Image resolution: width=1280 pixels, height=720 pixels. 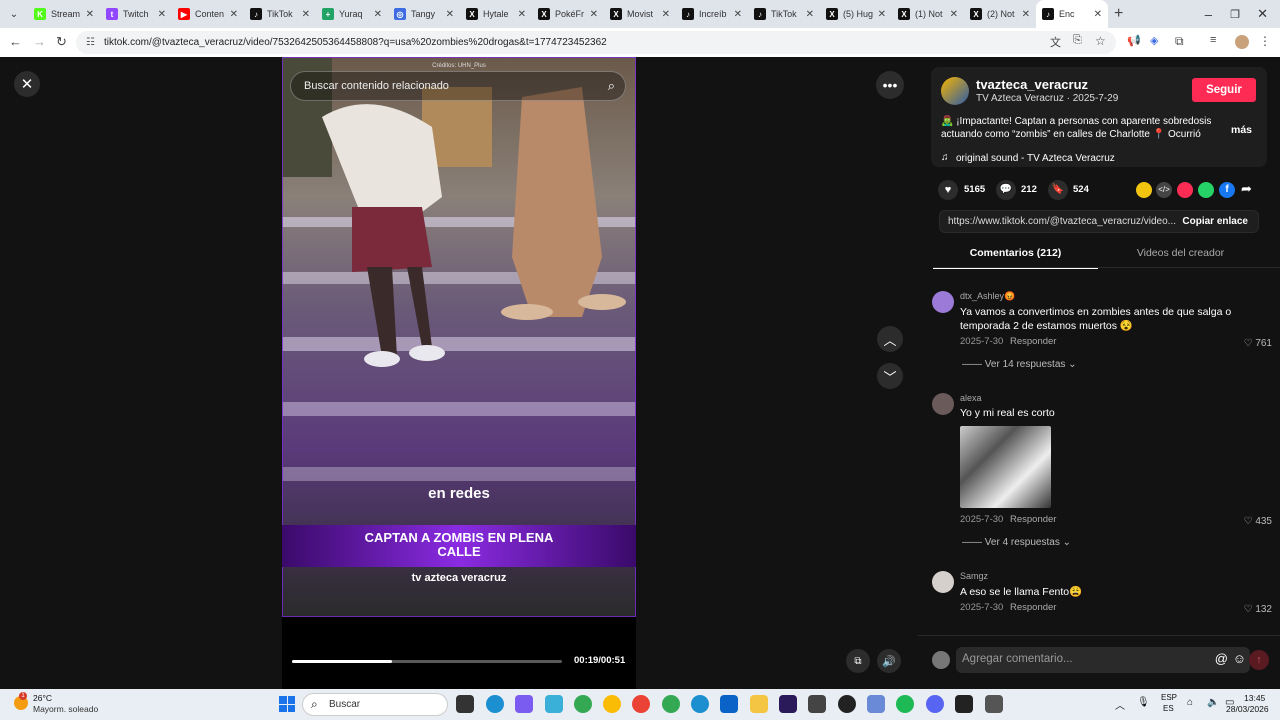 I want to click on tray-chevron-icon: ︿, so click(x=1120, y=704).